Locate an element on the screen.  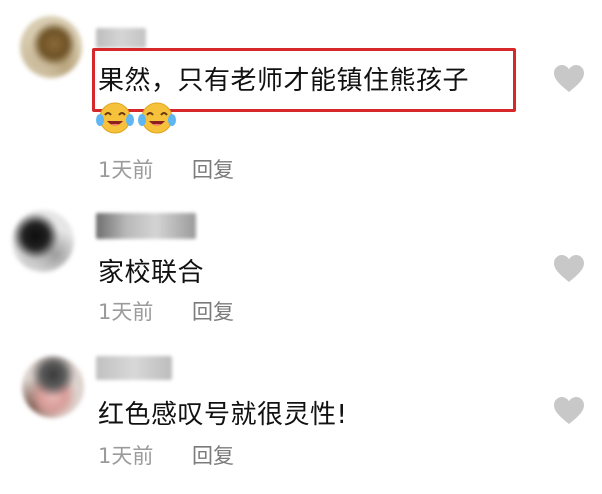
comment-text: 红色感叹号就很灵性! is located at coordinates (223, 415).